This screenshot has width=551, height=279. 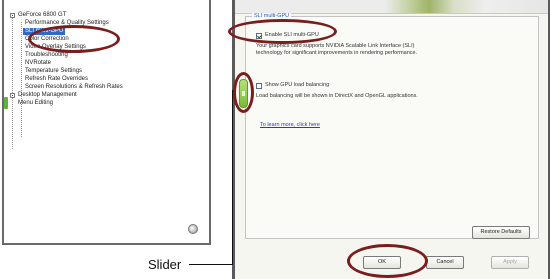 What do you see at coordinates (445, 262) in the screenshot?
I see `cancel-button: Cancel` at bounding box center [445, 262].